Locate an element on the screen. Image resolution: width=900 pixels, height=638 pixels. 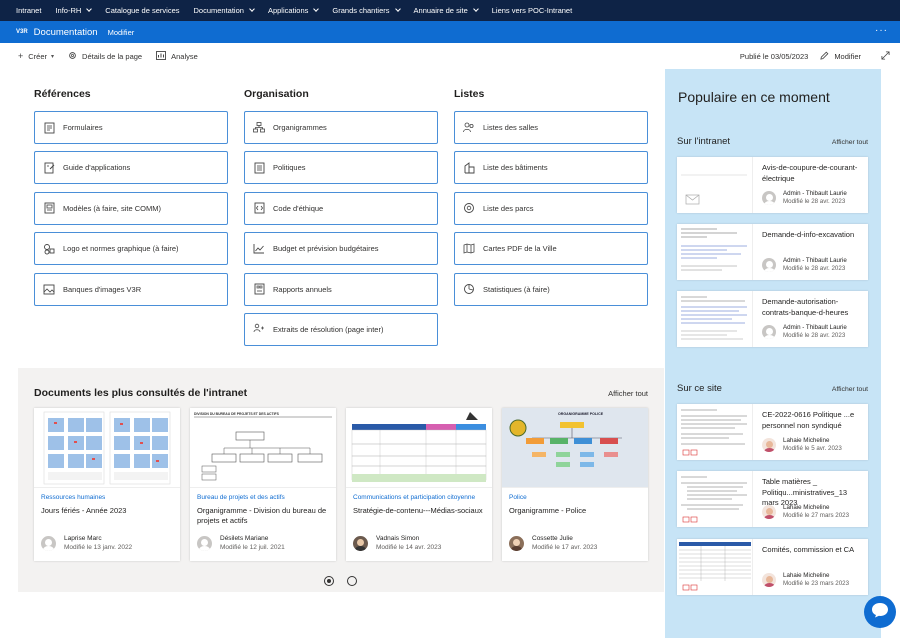
document-category: Ressources humaines is located at coordinates (73, 497).